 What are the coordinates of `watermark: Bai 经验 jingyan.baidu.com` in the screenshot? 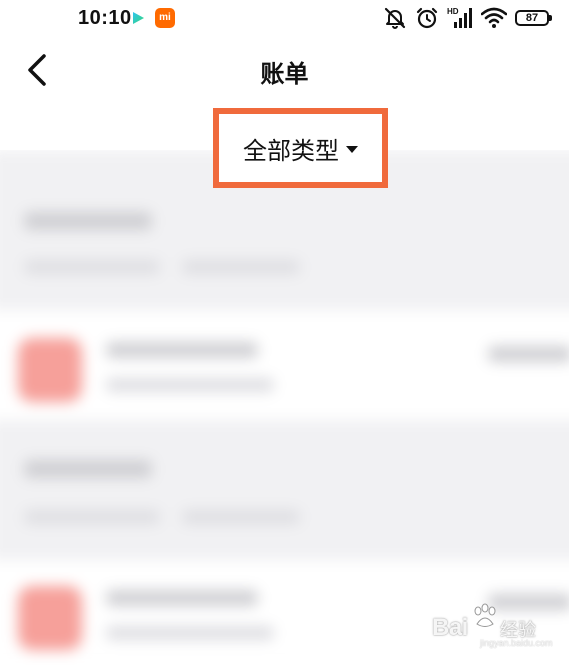 It's located at (492, 624).